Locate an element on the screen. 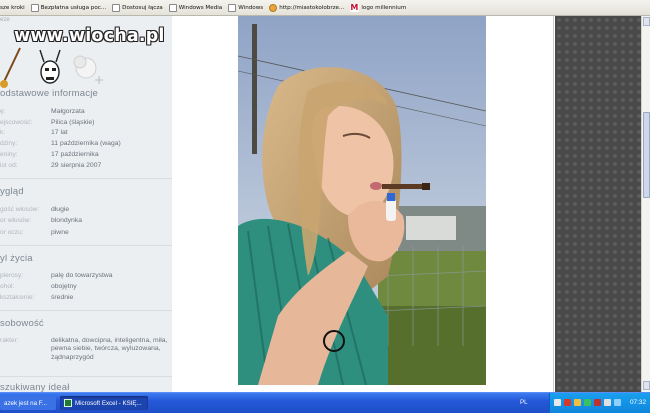  excel-icon is located at coordinates (68, 403).